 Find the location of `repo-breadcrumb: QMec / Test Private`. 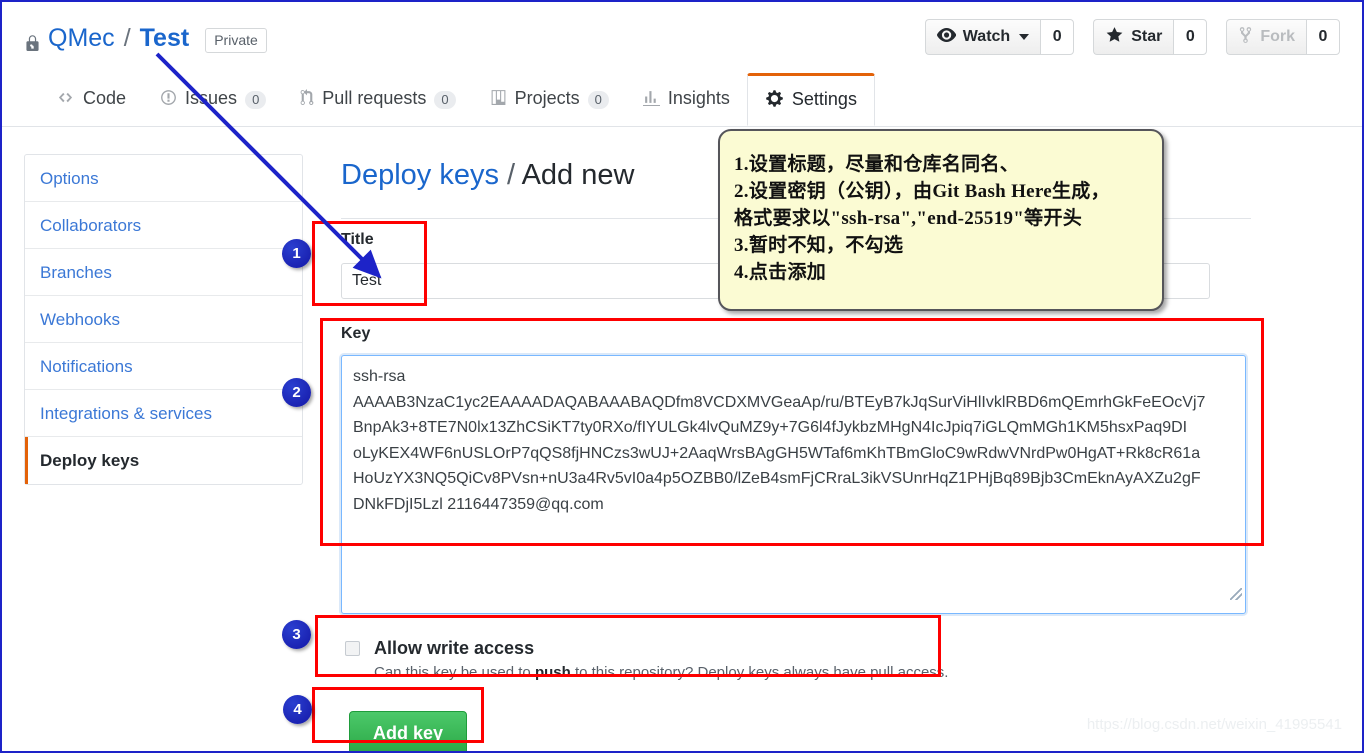

repo-breadcrumb: QMec / Test Private is located at coordinates (145, 38).